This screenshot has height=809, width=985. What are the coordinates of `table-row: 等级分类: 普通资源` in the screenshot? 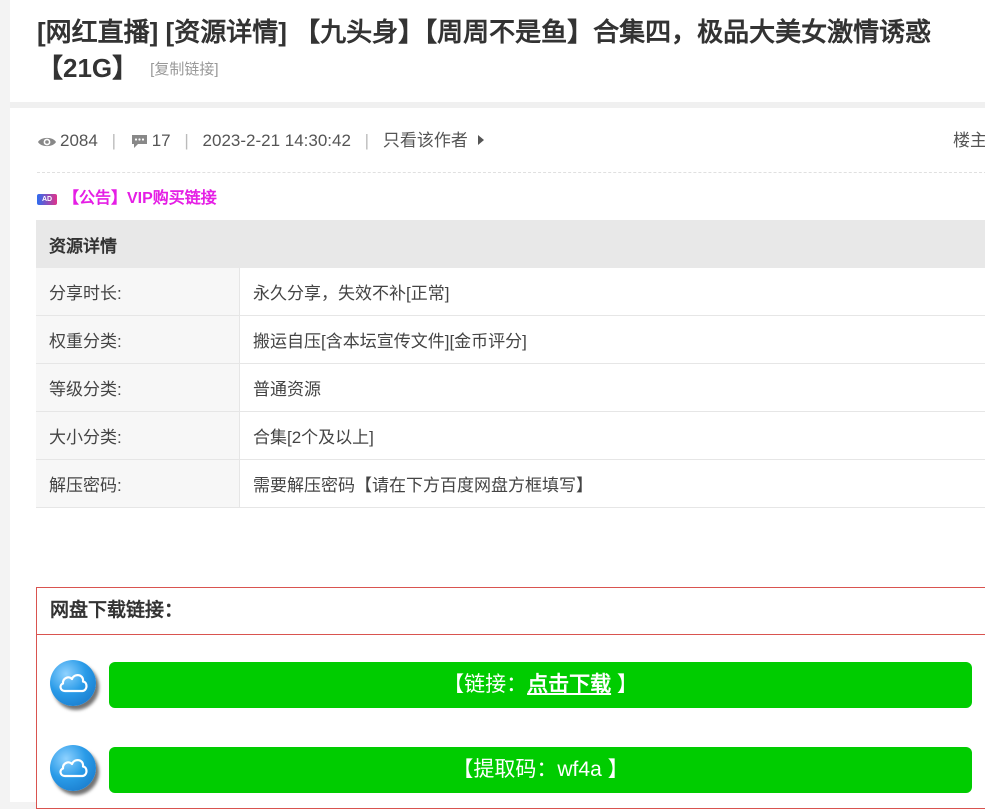 It's located at (510, 388).